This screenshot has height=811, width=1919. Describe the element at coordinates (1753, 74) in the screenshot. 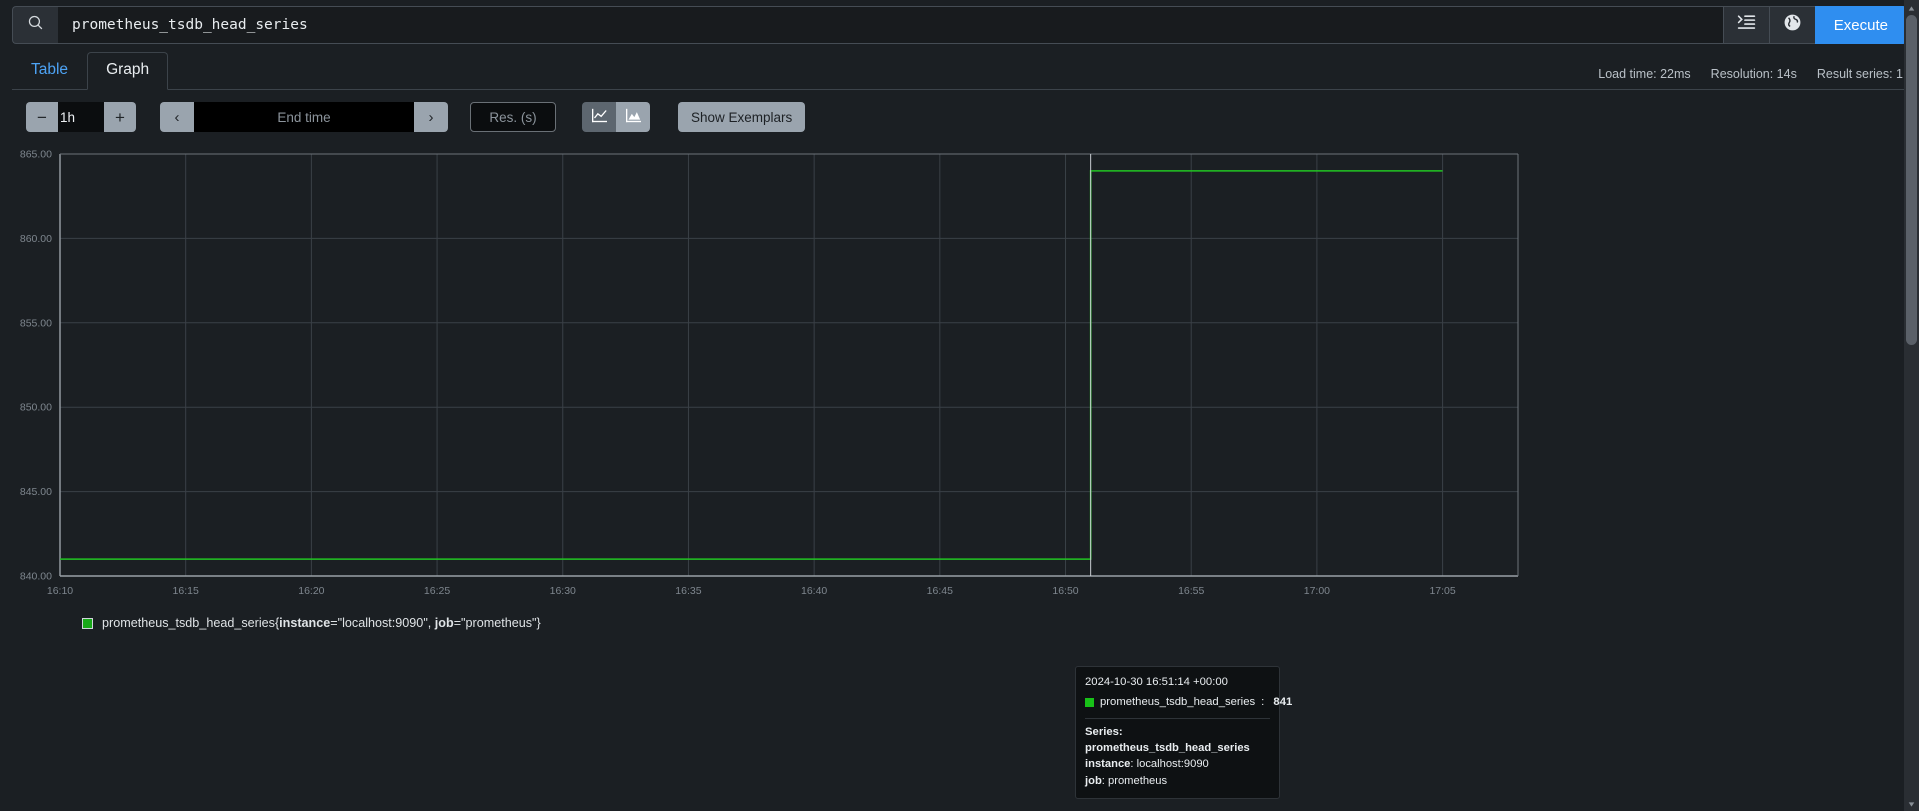

I see `resolution-stat: Resolution: 14s` at that location.